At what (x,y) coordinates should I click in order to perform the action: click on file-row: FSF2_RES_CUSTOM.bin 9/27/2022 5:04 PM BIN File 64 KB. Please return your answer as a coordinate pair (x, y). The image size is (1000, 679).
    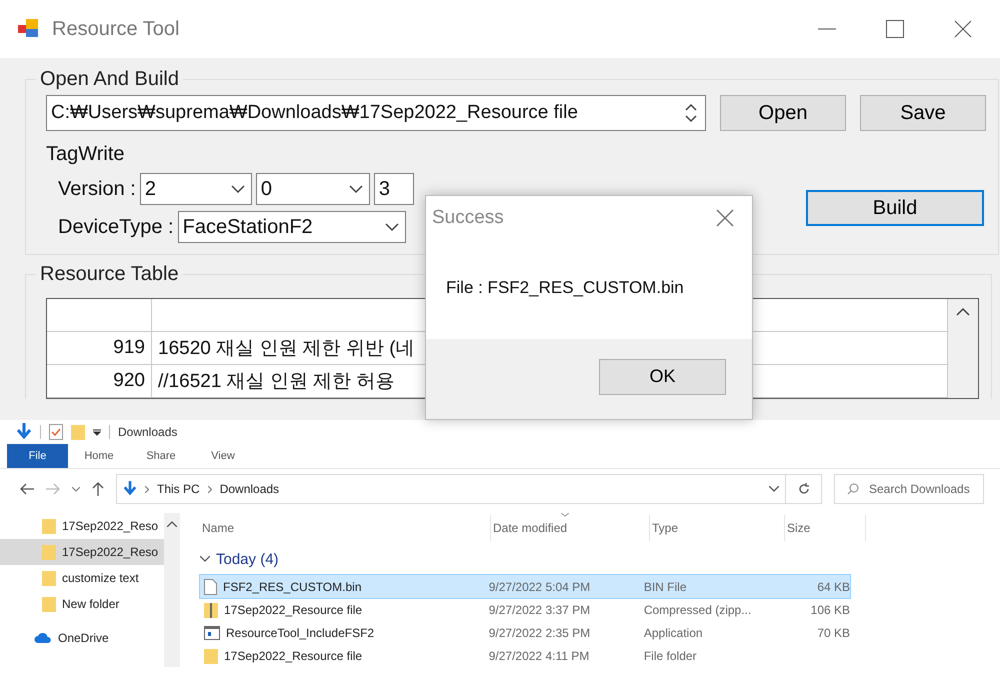
    Looking at the image, I should click on (525, 586).